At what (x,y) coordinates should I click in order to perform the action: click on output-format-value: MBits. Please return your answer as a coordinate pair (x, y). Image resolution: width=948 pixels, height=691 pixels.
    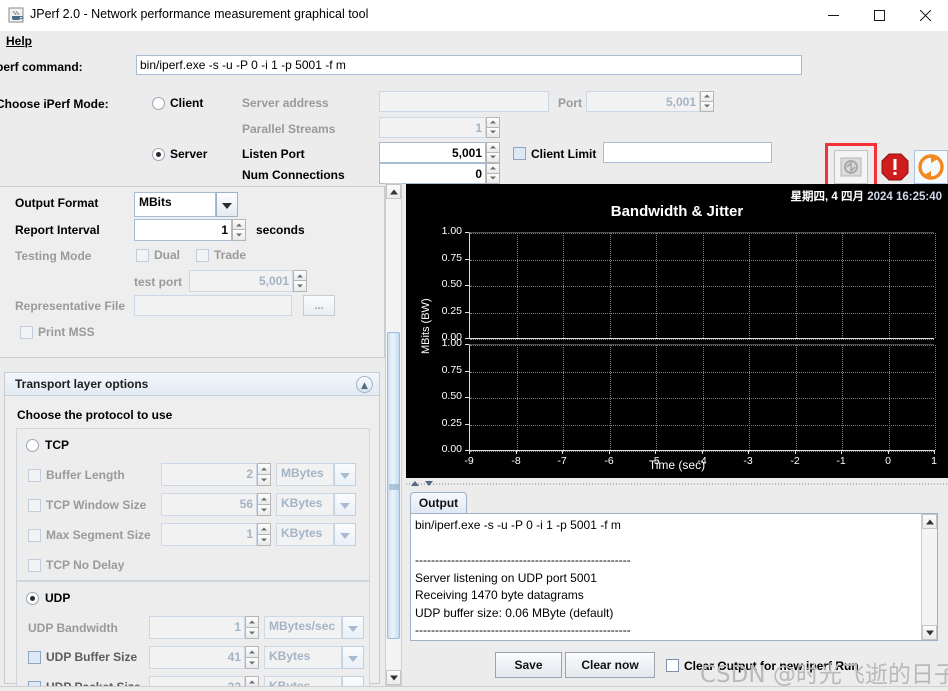
    Looking at the image, I should click on (175, 204).